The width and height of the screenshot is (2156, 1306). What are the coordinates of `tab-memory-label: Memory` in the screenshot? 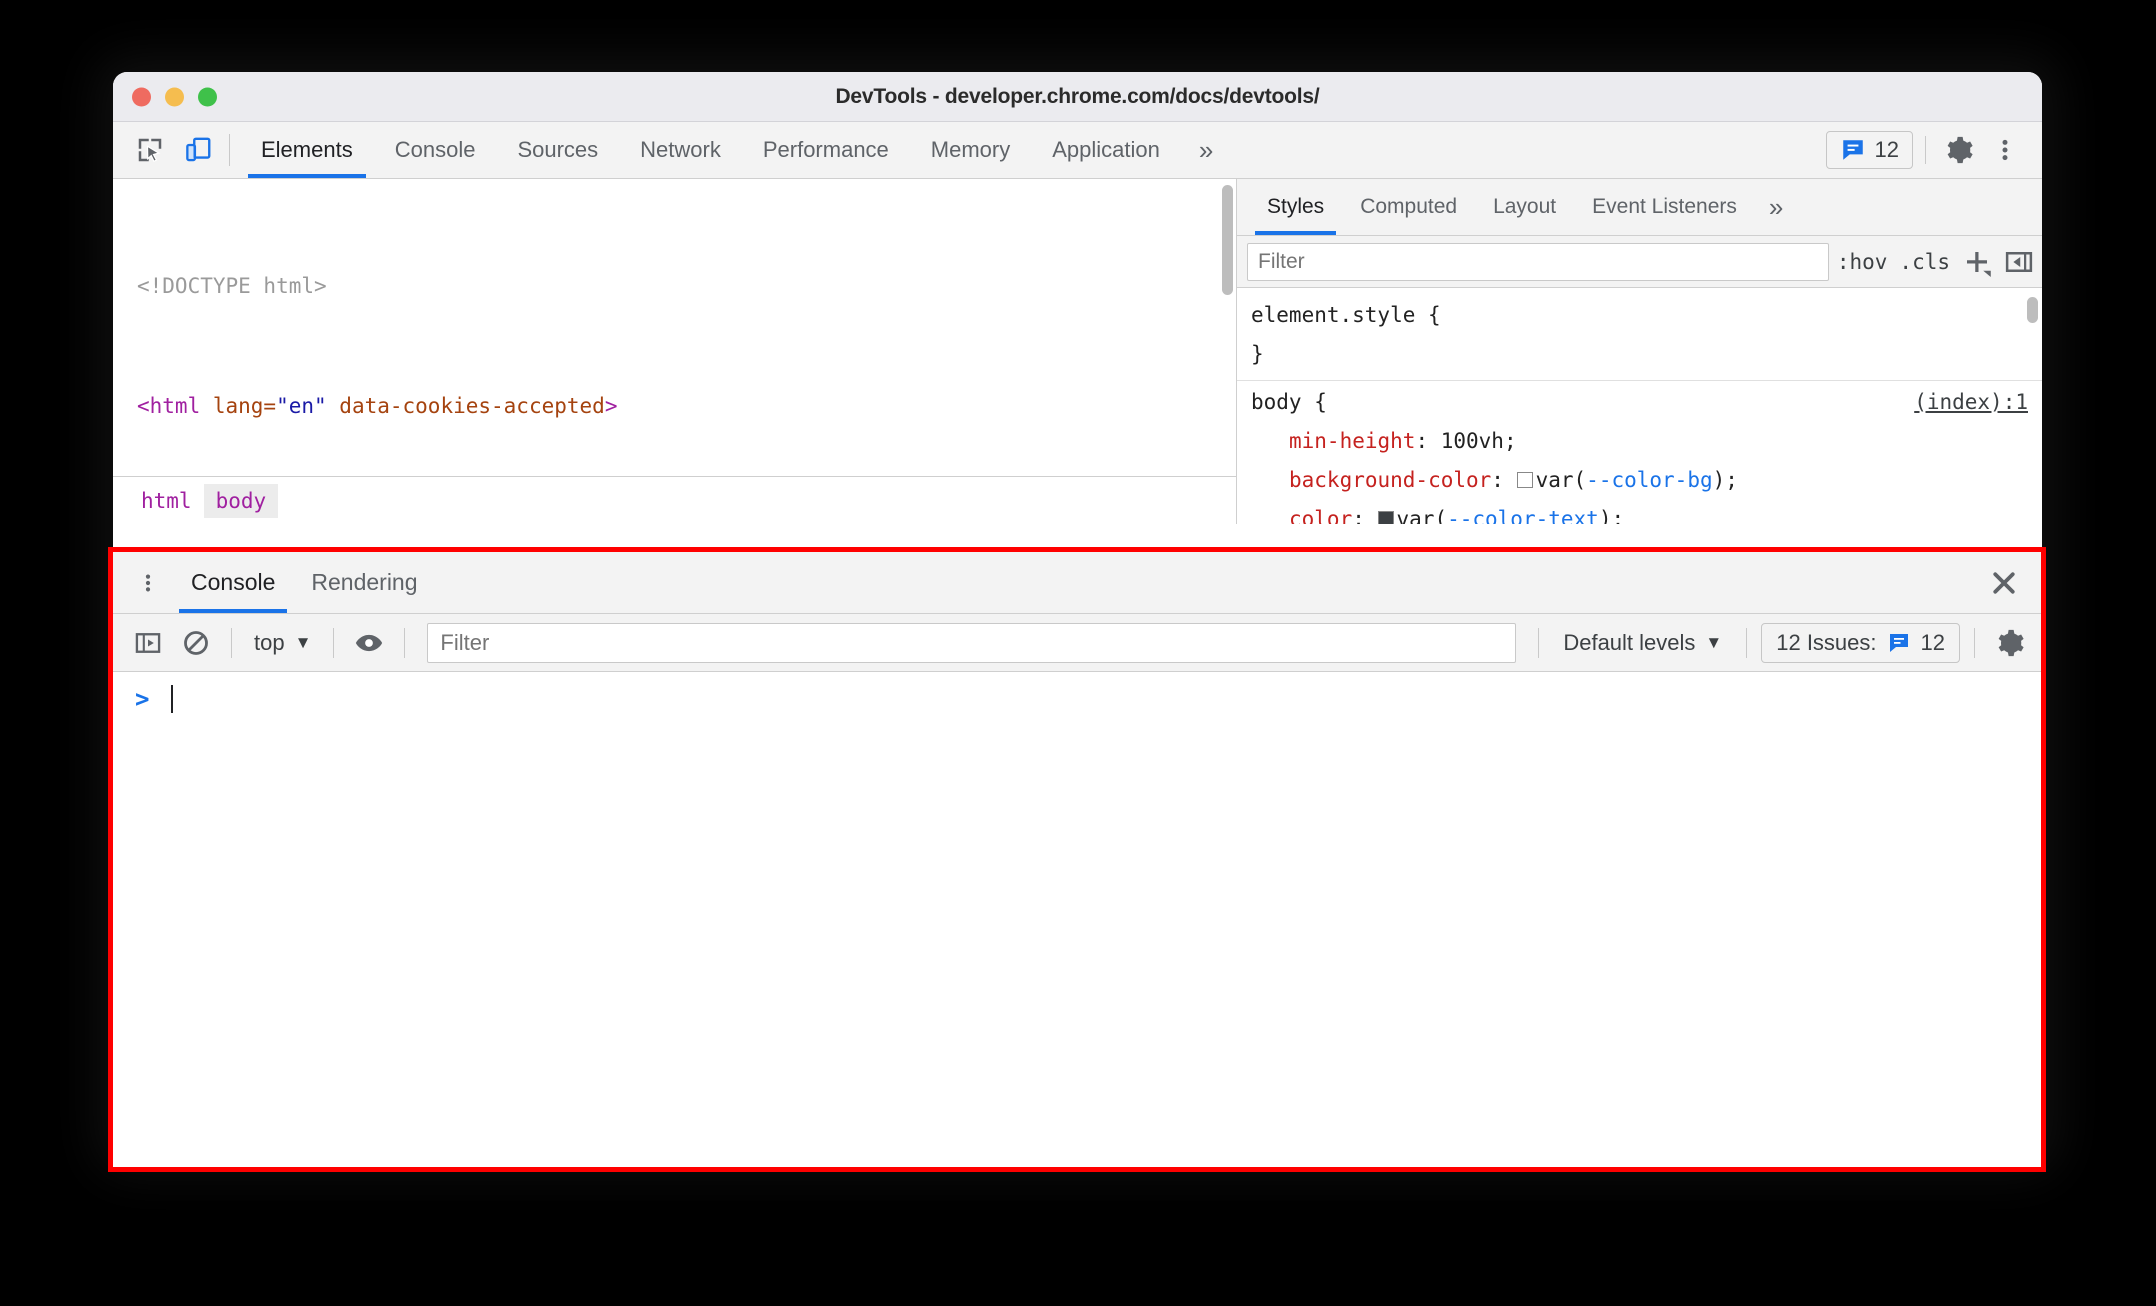 It's located at (970, 149).